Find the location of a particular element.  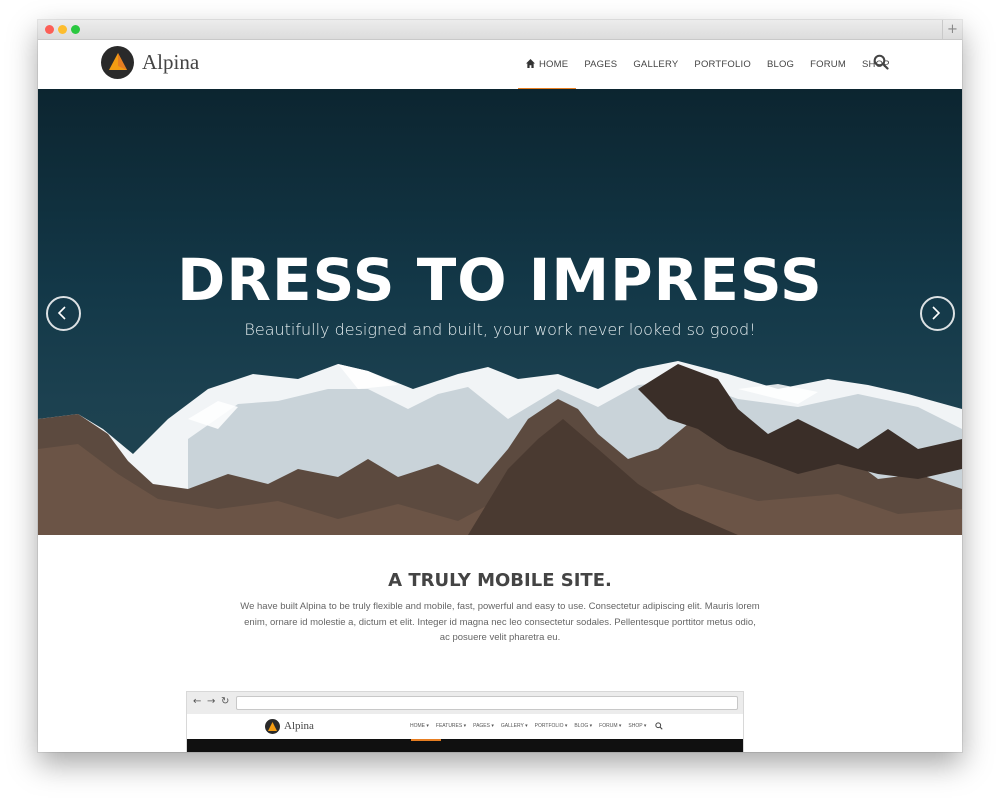

nav-item-forum: FORUM is located at coordinates (828, 64).